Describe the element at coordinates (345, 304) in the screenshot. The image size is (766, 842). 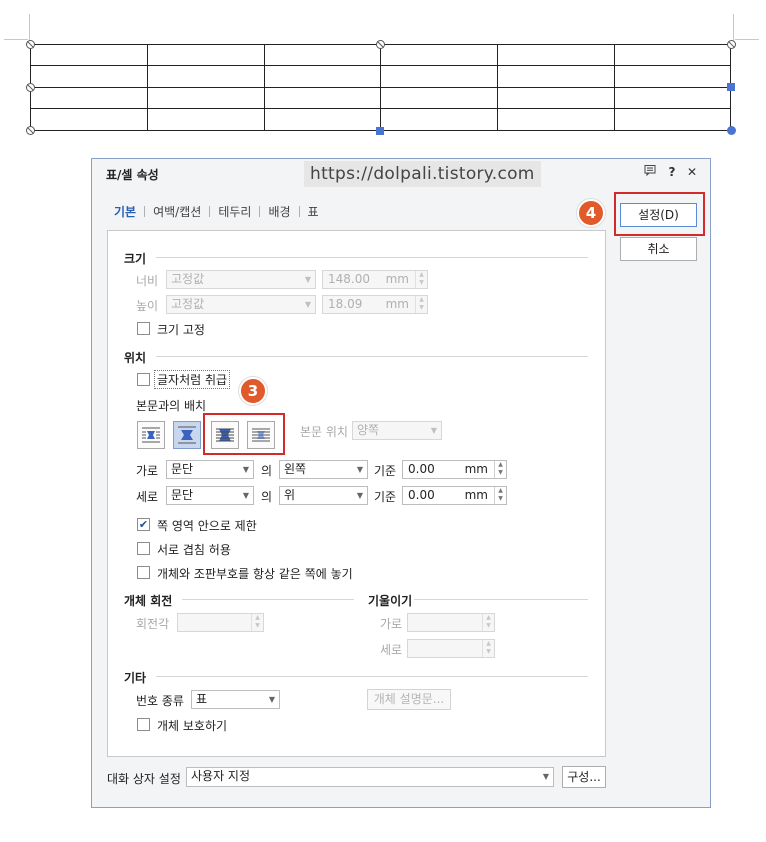
I see `height-value: 18.09` at that location.